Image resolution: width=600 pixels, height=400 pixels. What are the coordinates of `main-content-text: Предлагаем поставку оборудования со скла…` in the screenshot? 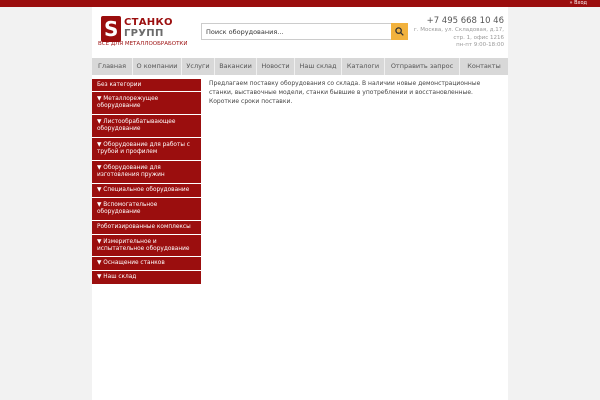 It's located at (345, 92).